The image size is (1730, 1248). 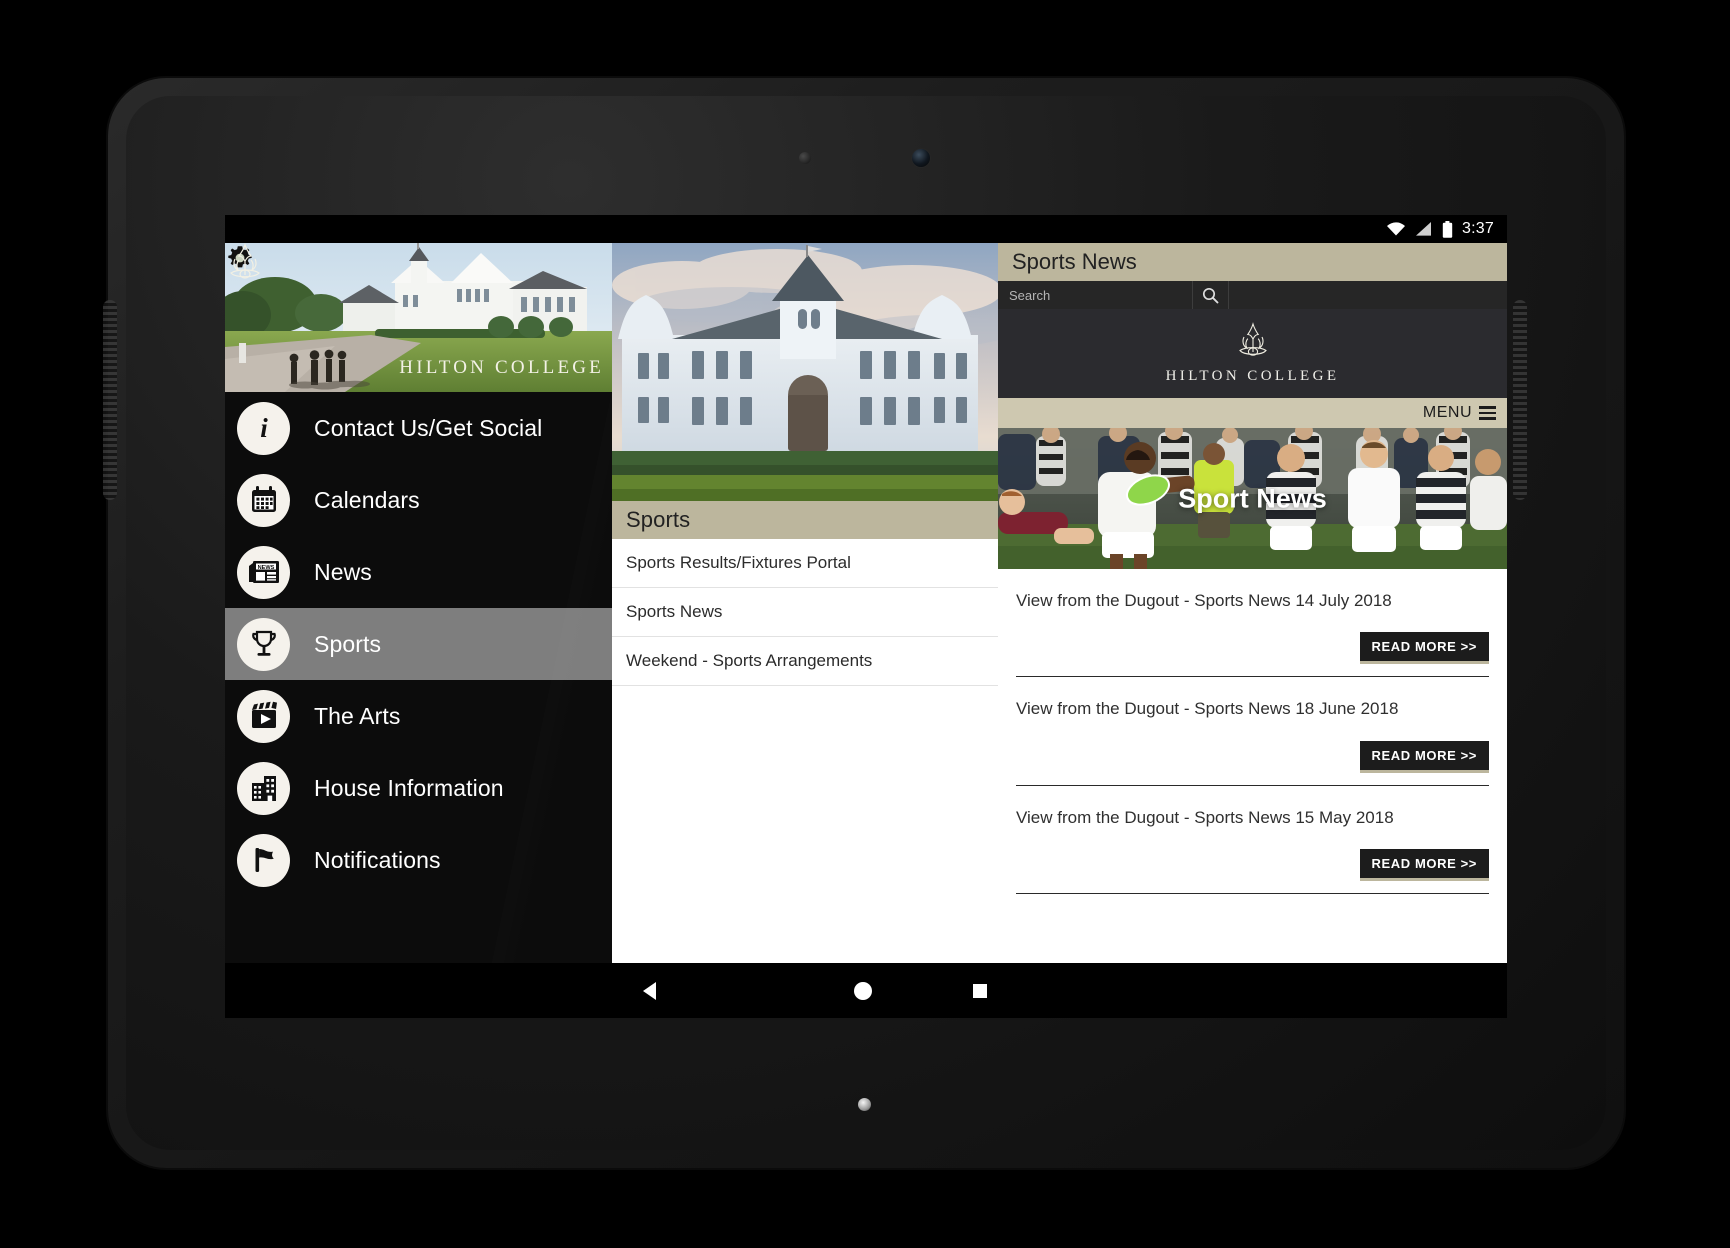 What do you see at coordinates (1252, 376) in the screenshot?
I see `site-wordmark: HILTON COLLEGE` at bounding box center [1252, 376].